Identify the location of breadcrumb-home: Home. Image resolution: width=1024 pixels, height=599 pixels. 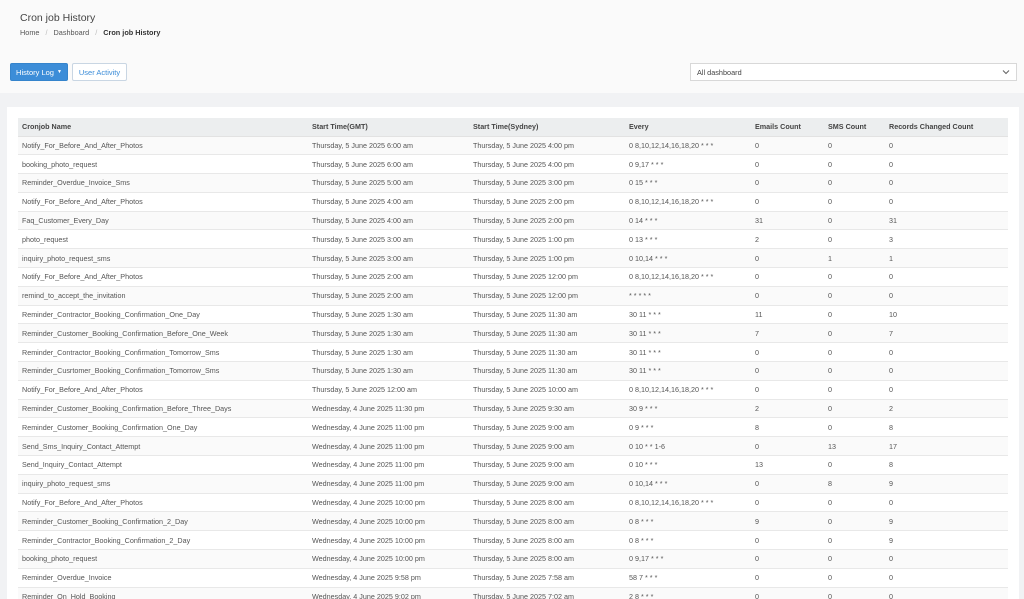
(29, 32).